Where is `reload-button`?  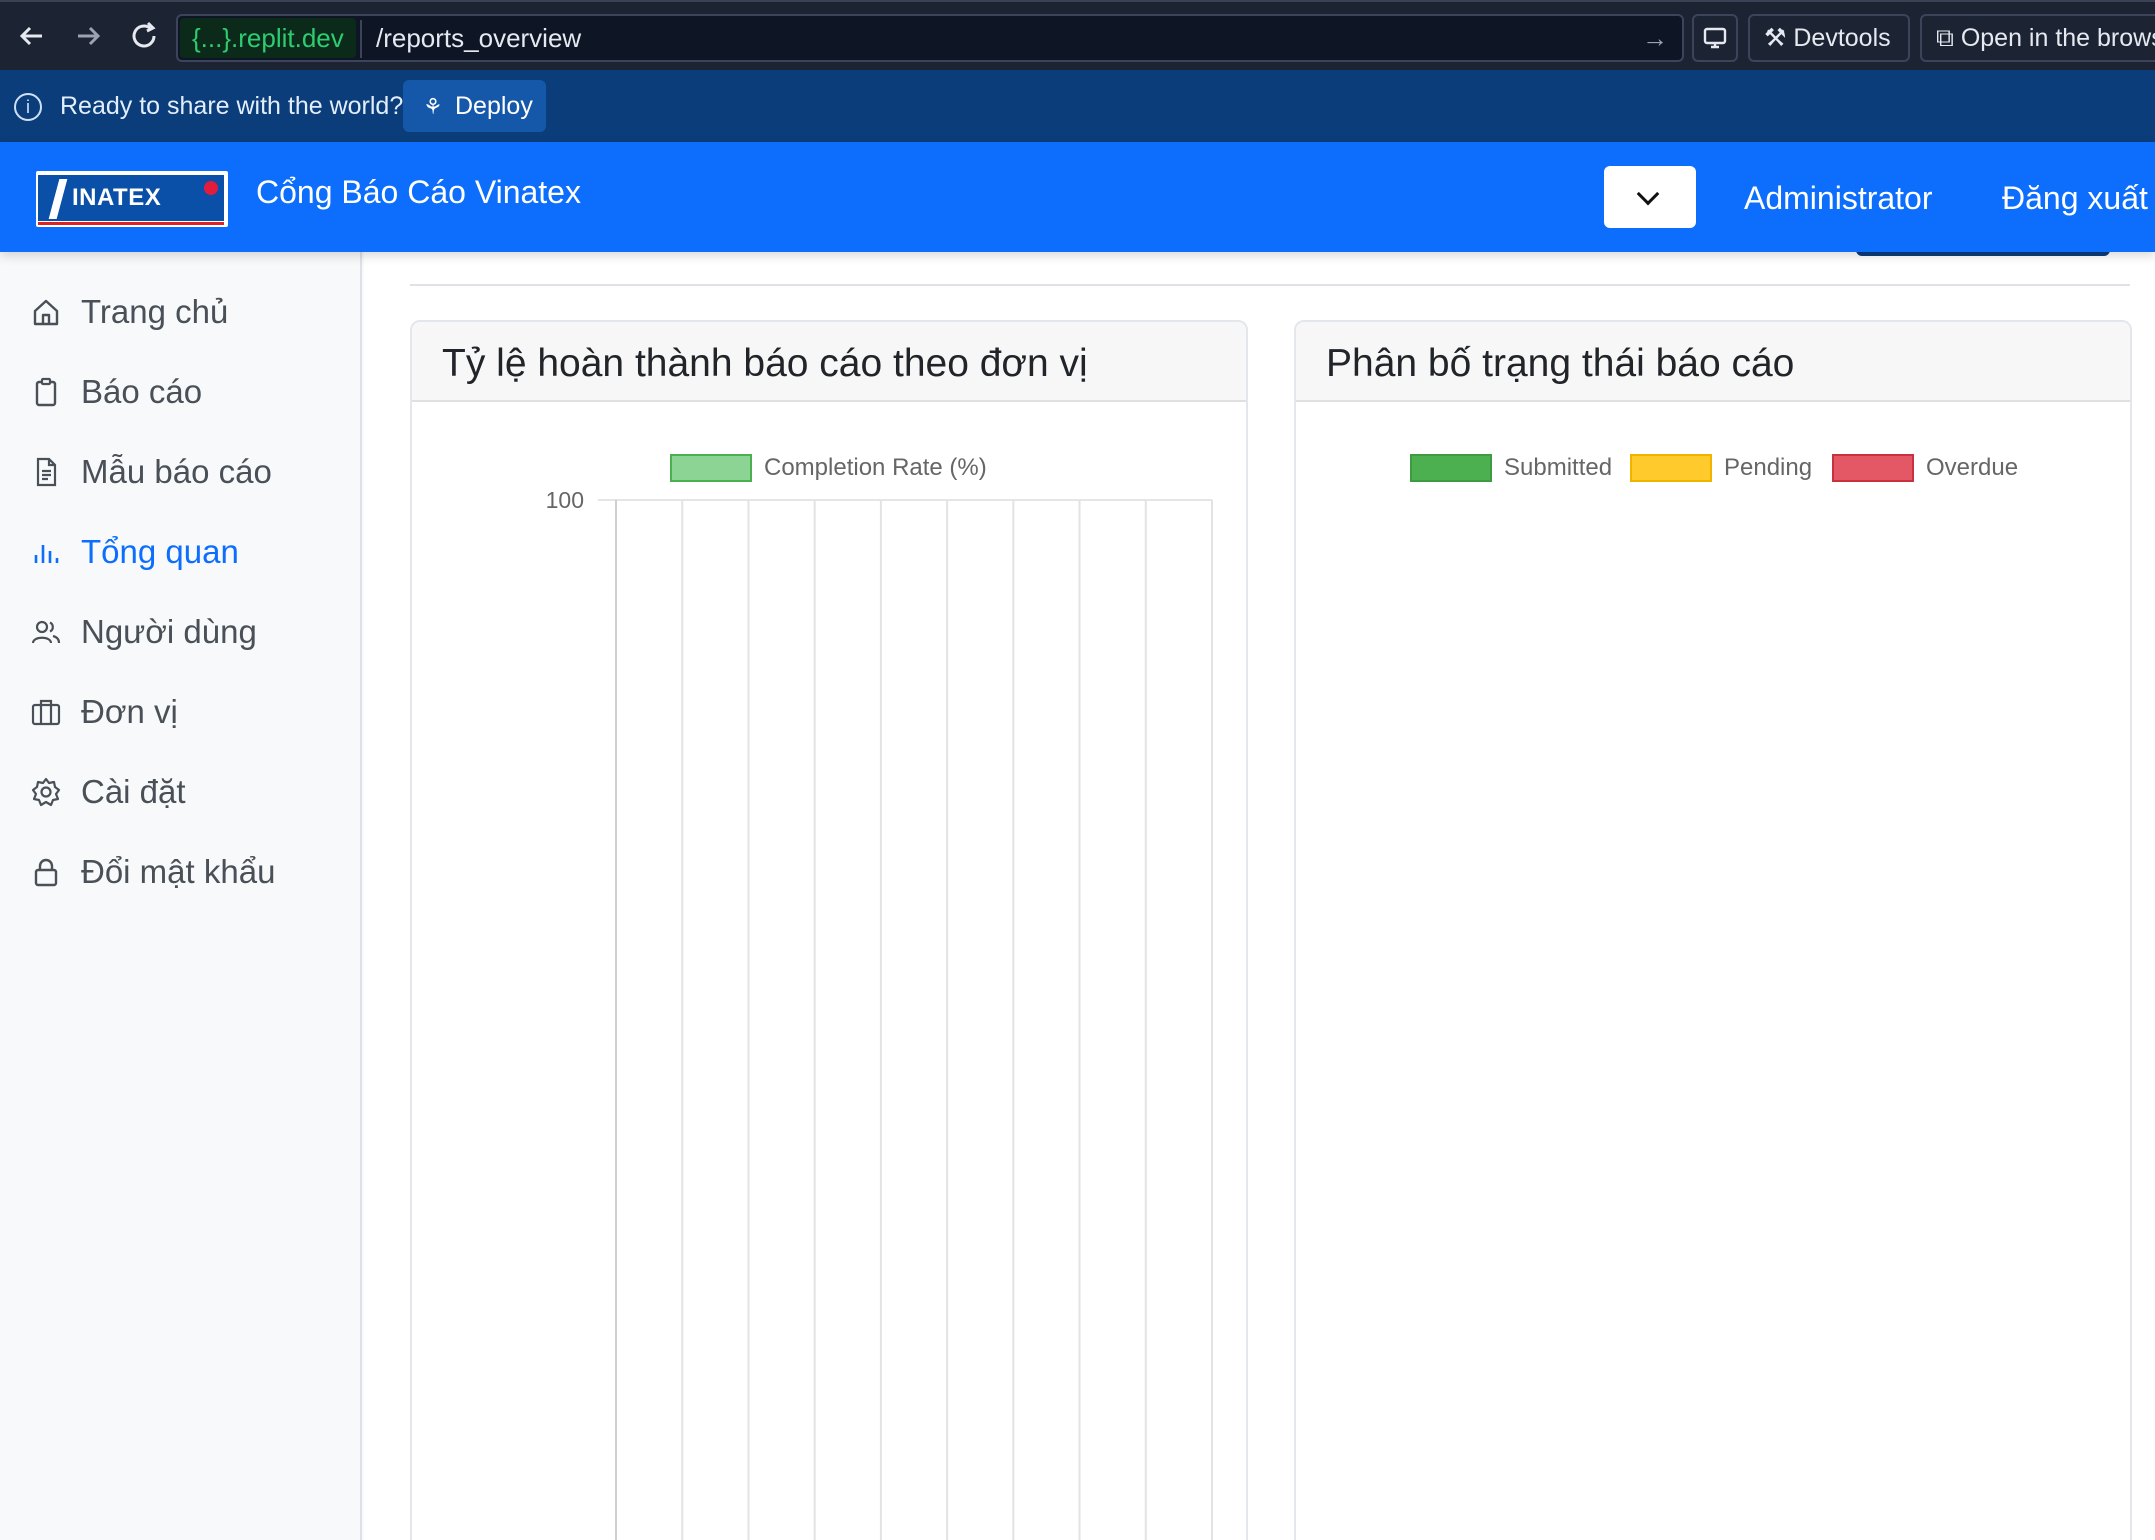
reload-button is located at coordinates (144, 36).